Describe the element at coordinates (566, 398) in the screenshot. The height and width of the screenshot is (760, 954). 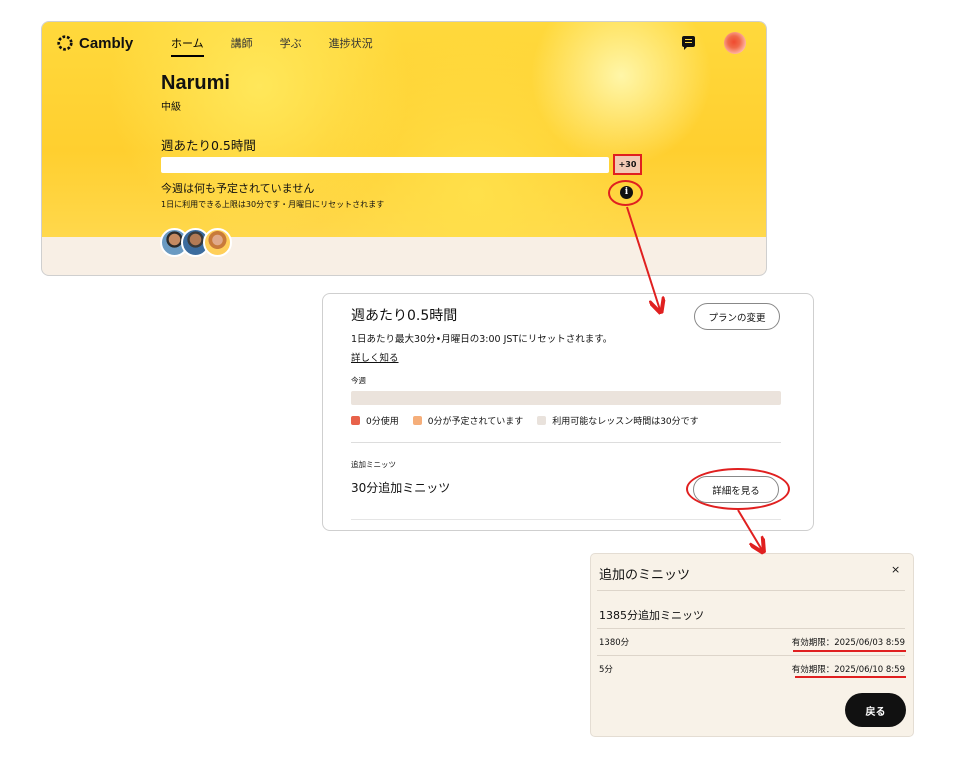
I see `this-week-bar` at that location.